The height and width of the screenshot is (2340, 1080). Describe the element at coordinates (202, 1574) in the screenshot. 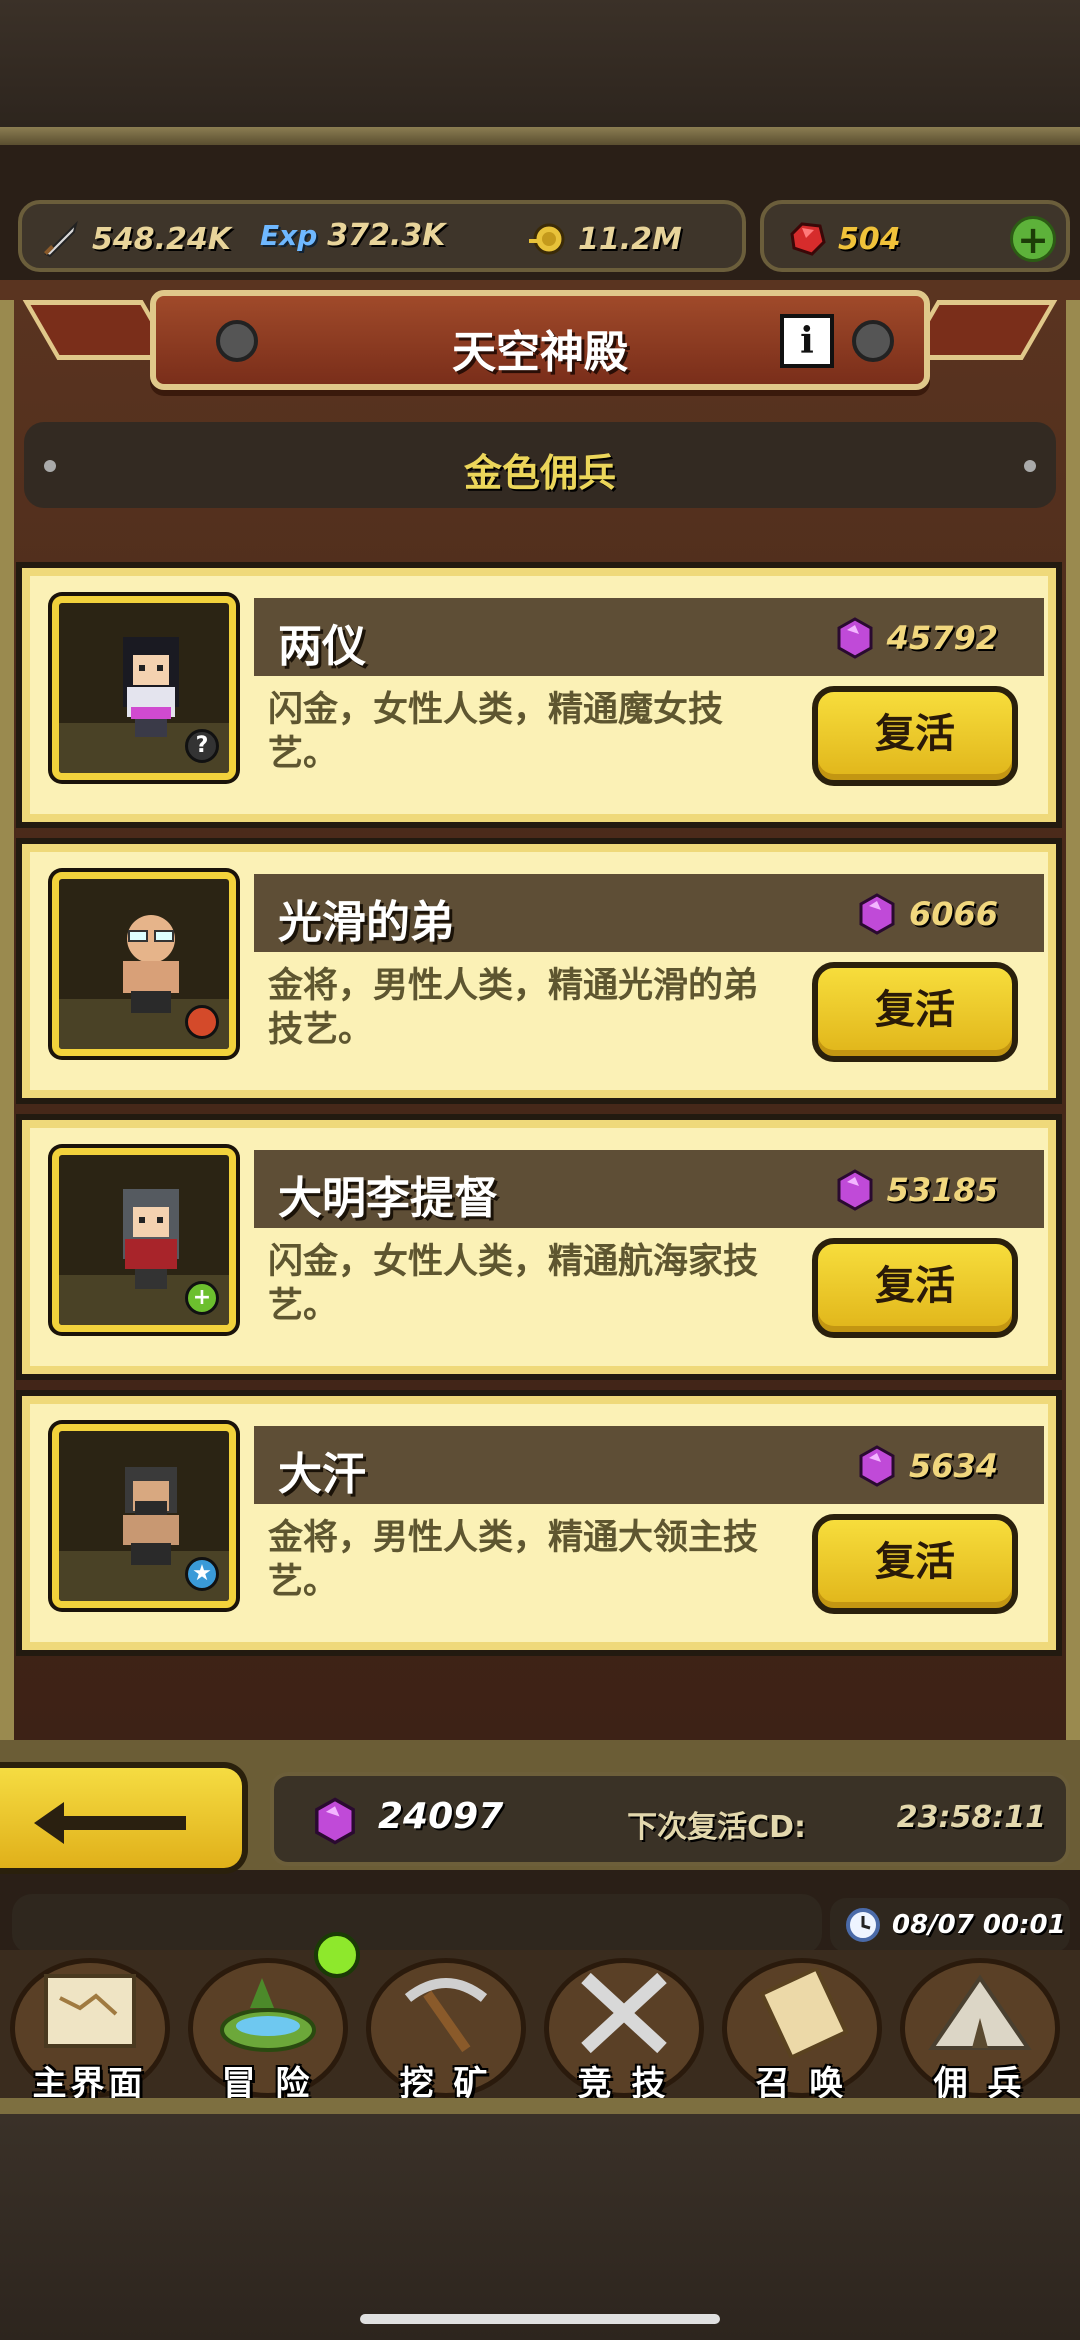

I see `star-badge-icon: ★` at that location.